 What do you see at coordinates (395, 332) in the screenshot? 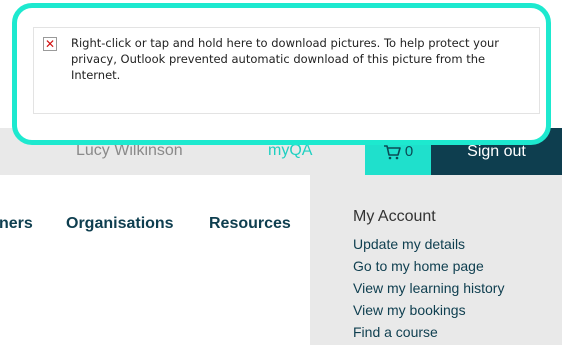
I see `account-link-find-course: Find a course` at bounding box center [395, 332].